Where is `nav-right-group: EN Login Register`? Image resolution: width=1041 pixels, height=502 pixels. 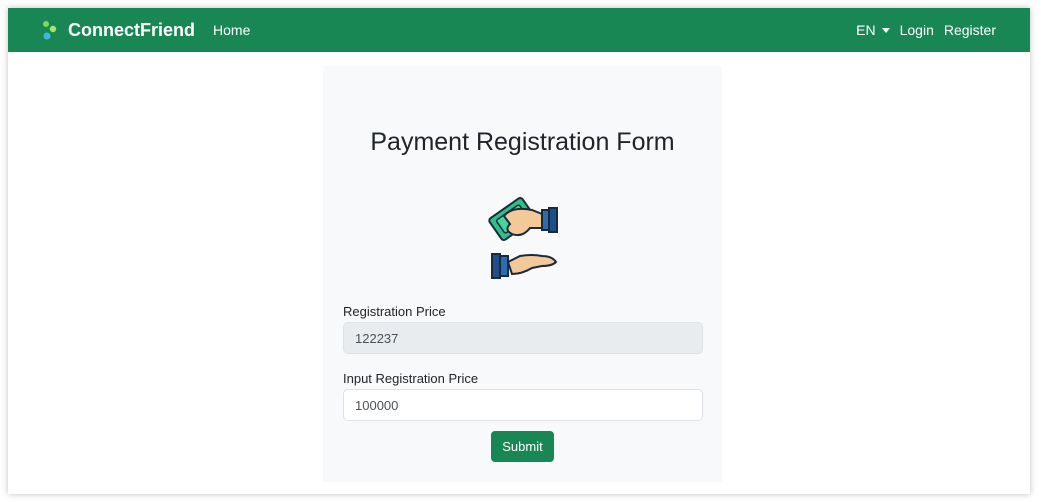 nav-right-group: EN Login Register is located at coordinates (921, 30).